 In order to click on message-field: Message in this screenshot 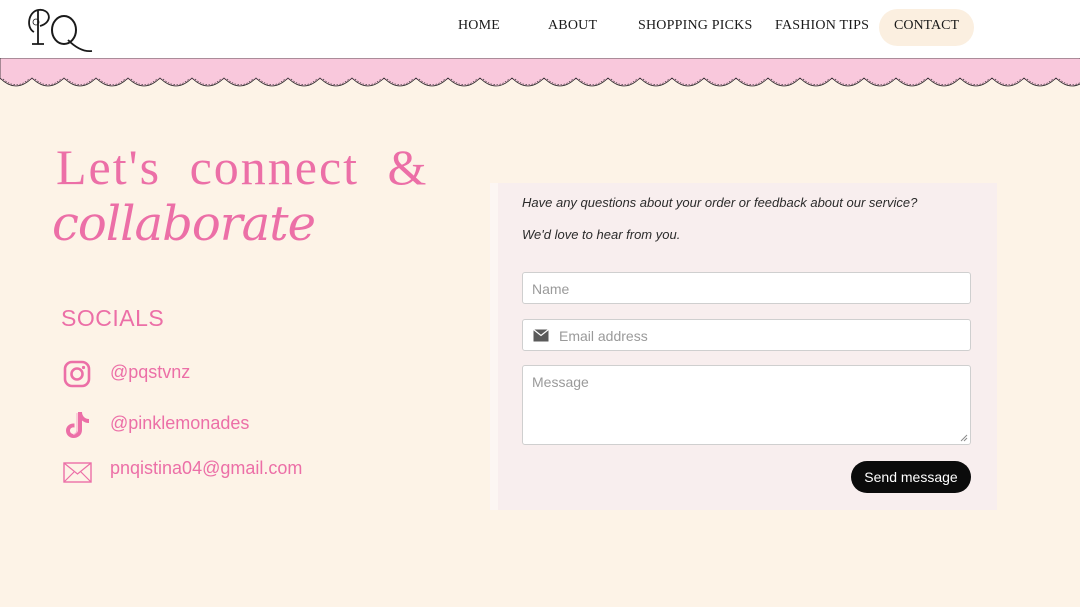, I will do `click(746, 405)`.